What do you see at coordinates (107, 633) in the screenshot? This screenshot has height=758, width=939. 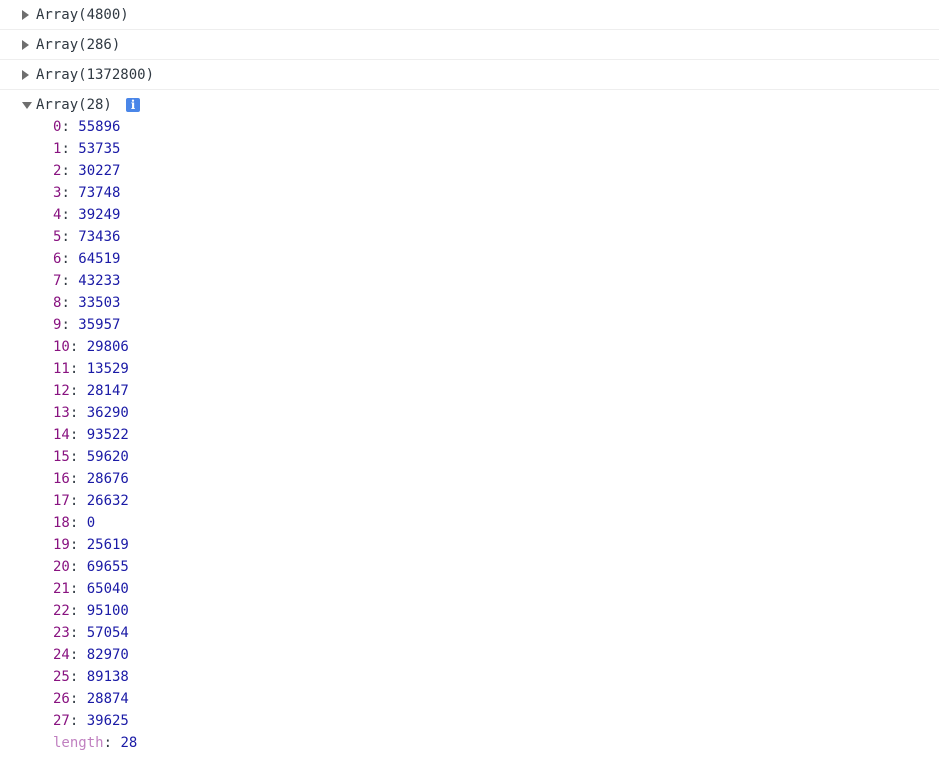 I see `entry-value: 57054` at bounding box center [107, 633].